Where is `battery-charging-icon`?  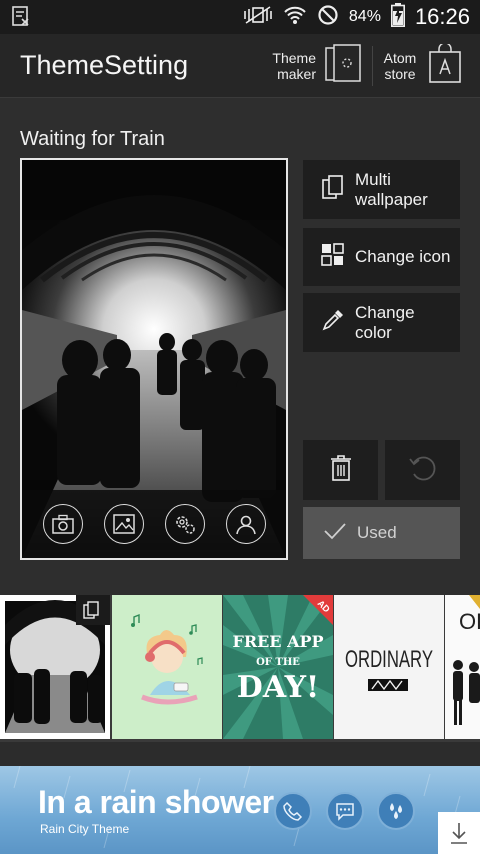 battery-charging-icon is located at coordinates (397, 17).